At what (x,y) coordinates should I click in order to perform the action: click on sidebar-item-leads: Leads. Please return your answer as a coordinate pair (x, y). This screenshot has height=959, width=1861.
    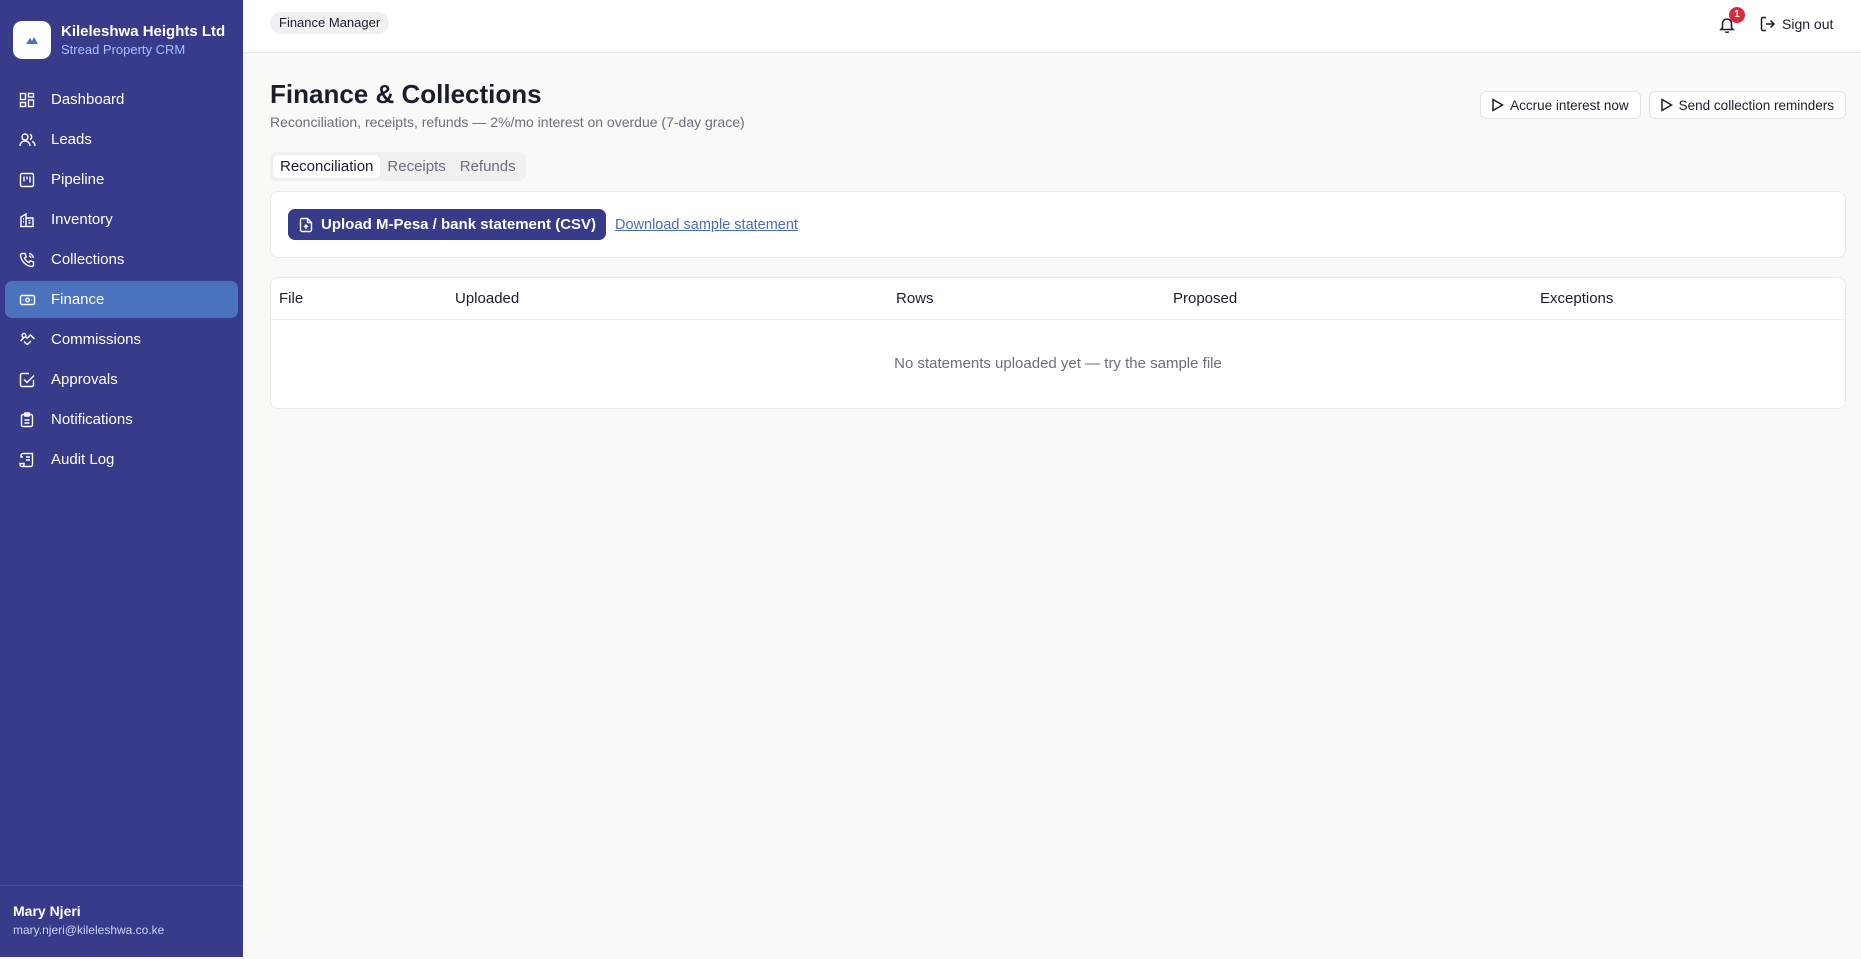
    Looking at the image, I should click on (121, 139).